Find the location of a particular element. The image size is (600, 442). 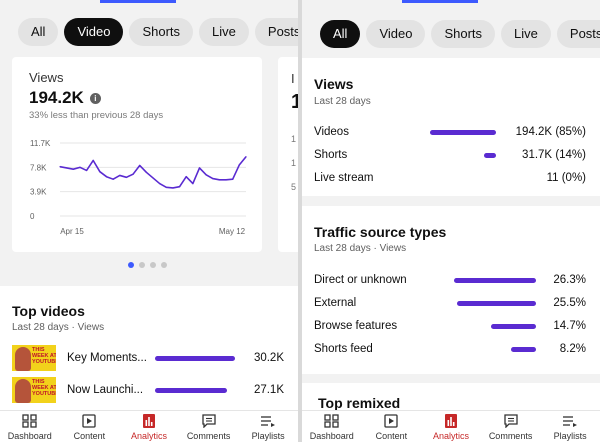

top-videos-subtitle: Last 28 days · Views is located at coordinates (58, 327).